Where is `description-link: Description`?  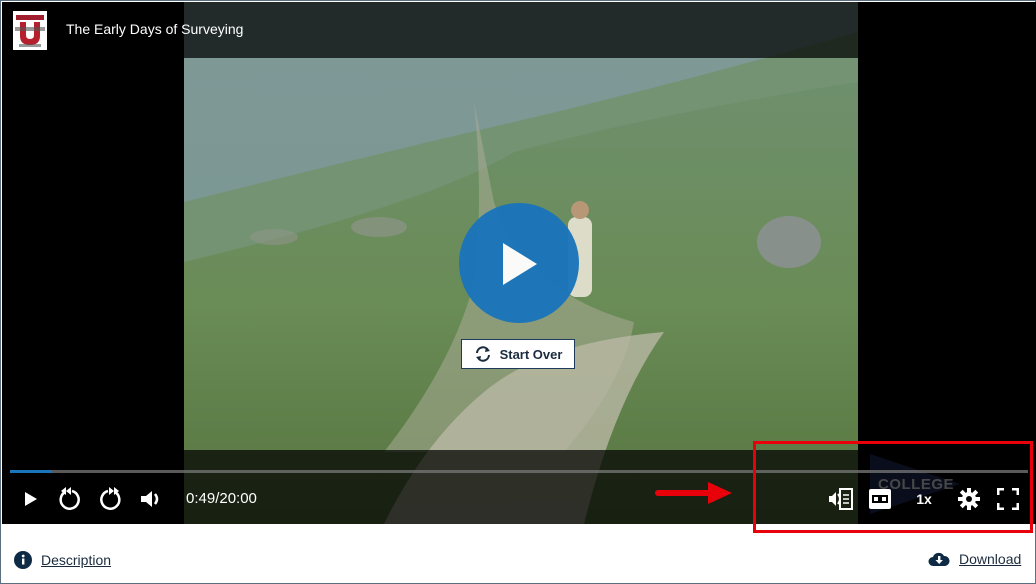 description-link: Description is located at coordinates (62, 560).